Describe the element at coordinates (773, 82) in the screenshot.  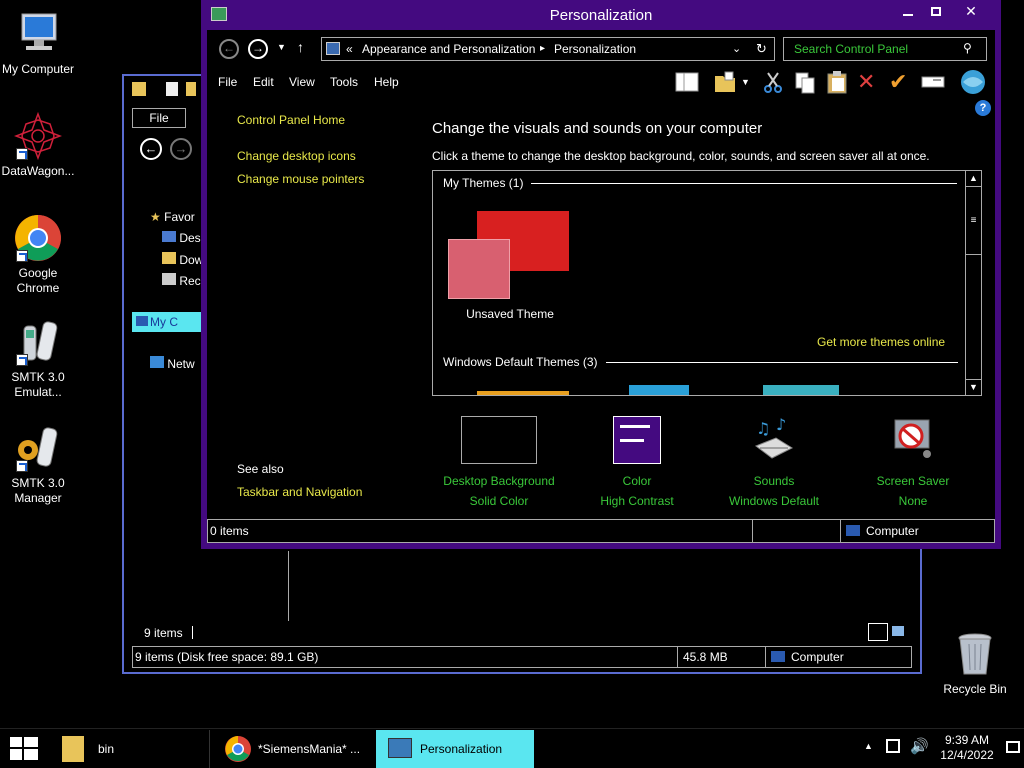
I see `cut-icon` at that location.